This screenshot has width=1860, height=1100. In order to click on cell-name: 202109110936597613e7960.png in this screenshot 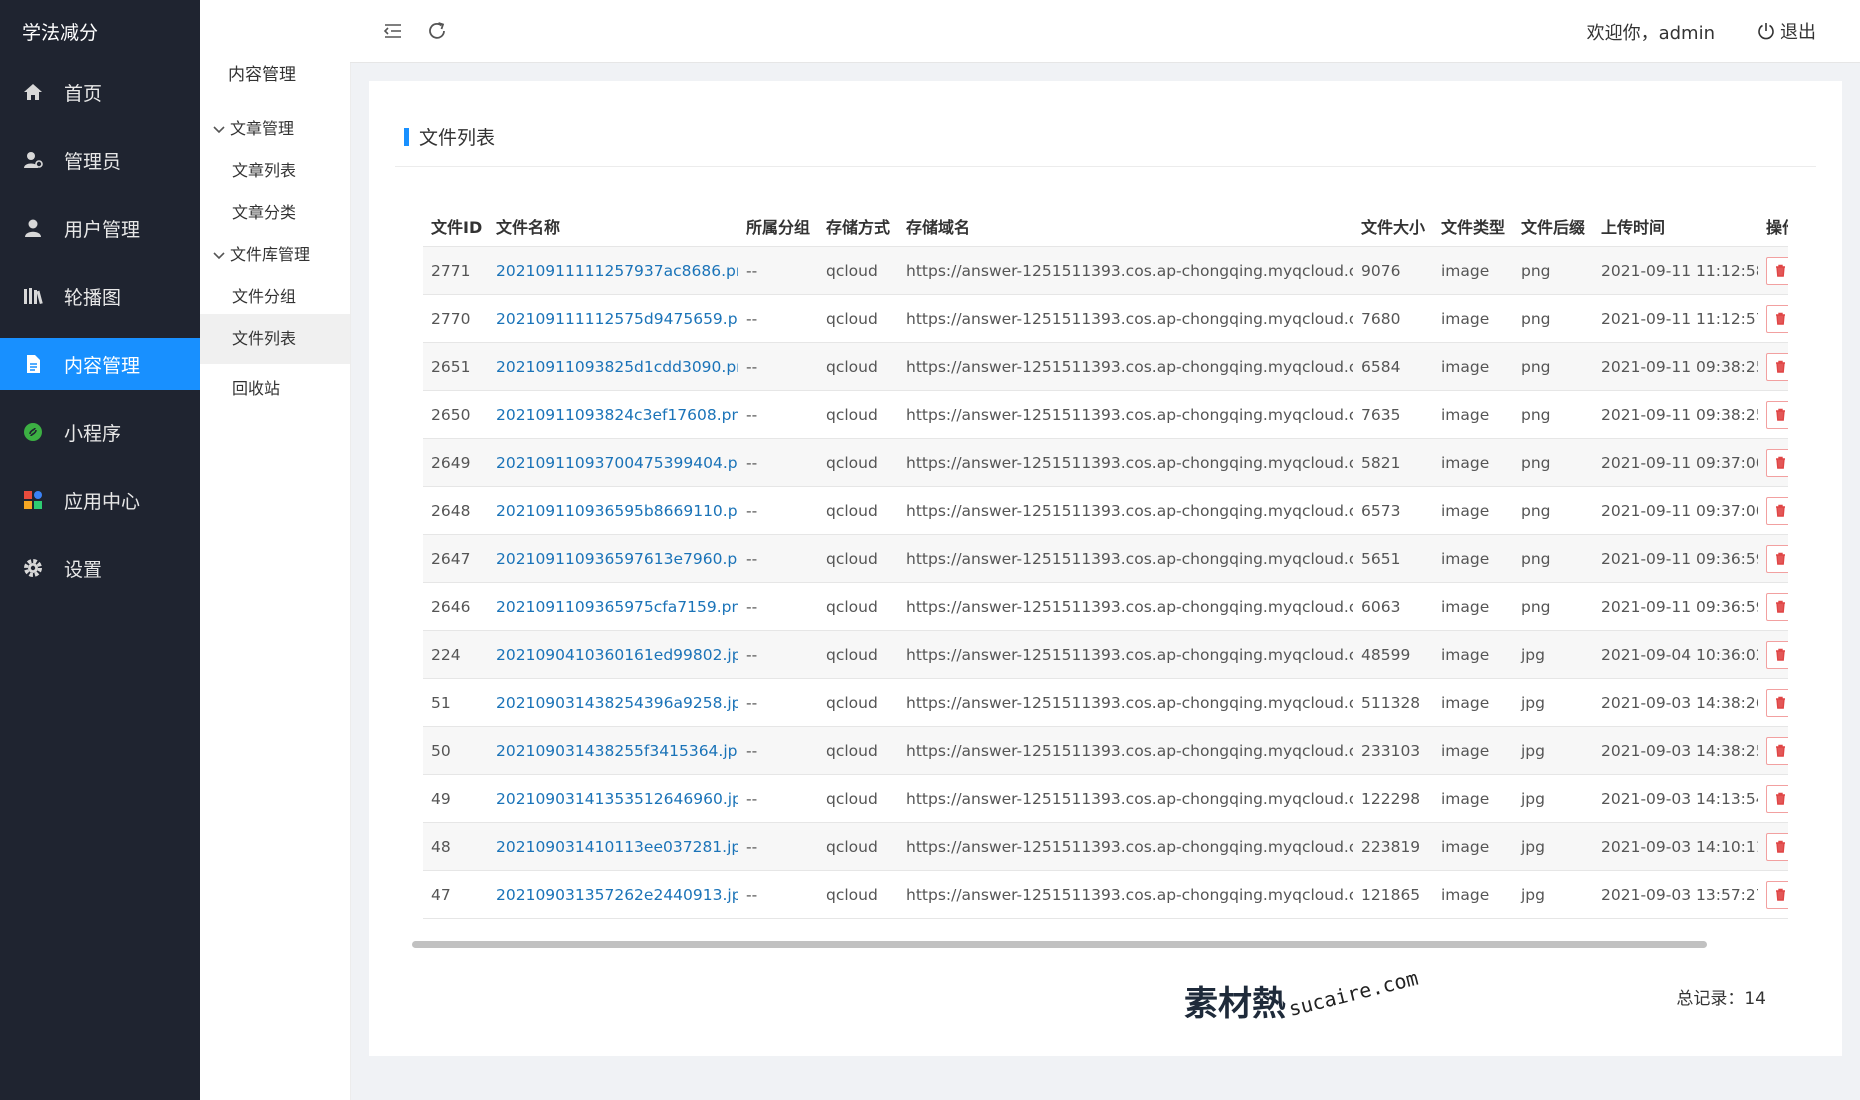, I will do `click(613, 558)`.